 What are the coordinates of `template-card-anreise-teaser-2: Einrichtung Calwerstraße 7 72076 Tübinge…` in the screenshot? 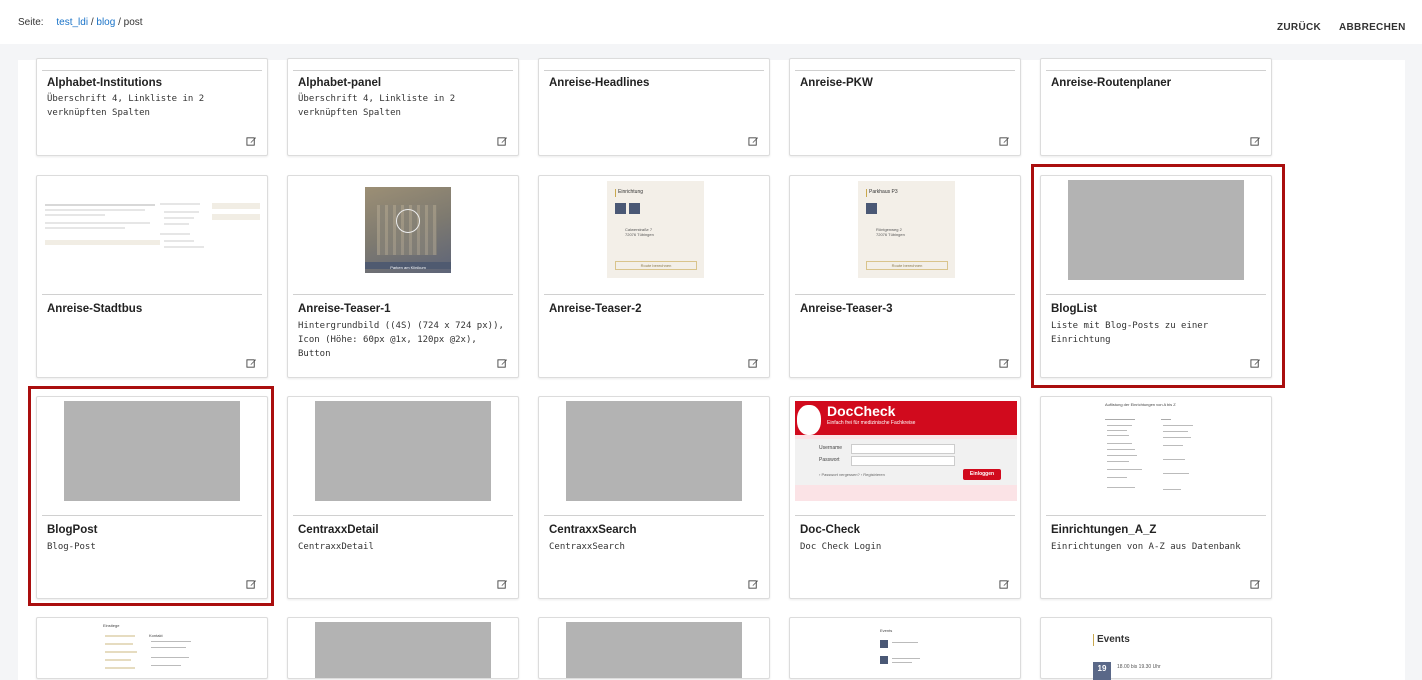 It's located at (654, 276).